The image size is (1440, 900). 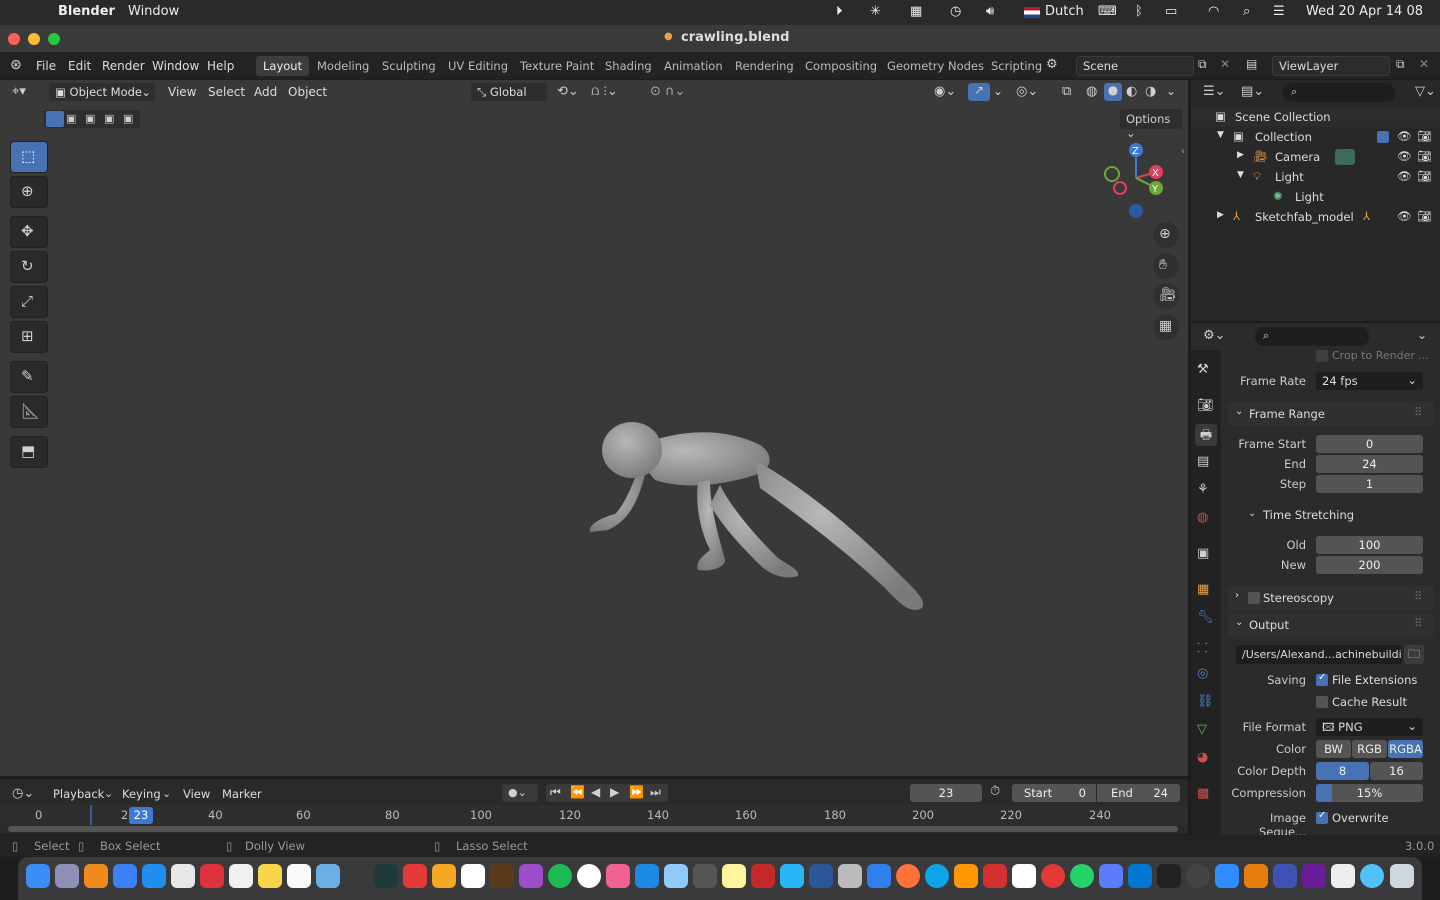 I want to click on vp-menu-view: View, so click(x=182, y=92).